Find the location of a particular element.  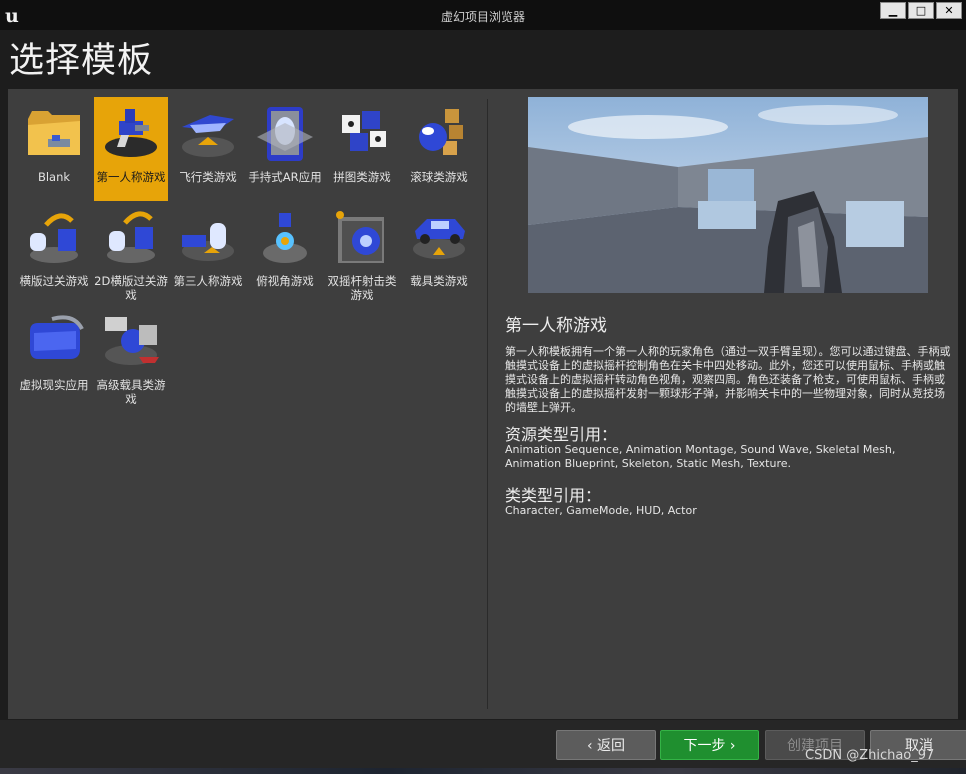

maximize-button: □ is located at coordinates (921, 10).